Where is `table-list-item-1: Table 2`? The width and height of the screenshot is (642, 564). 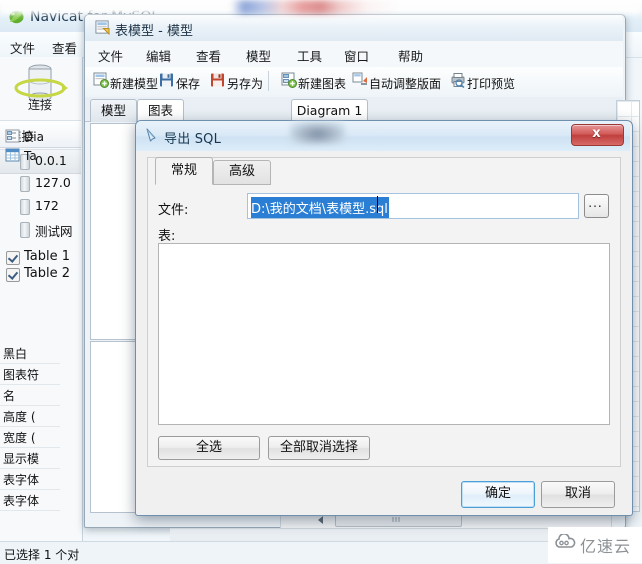
table-list-item-1: Table 2 is located at coordinates (66, 274).